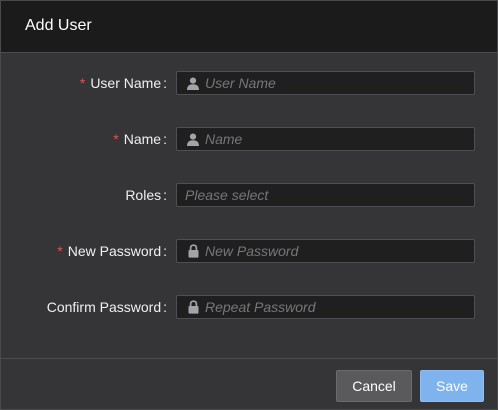 This screenshot has width=498, height=410. What do you see at coordinates (339, 139) in the screenshot?
I see `name-input` at bounding box center [339, 139].